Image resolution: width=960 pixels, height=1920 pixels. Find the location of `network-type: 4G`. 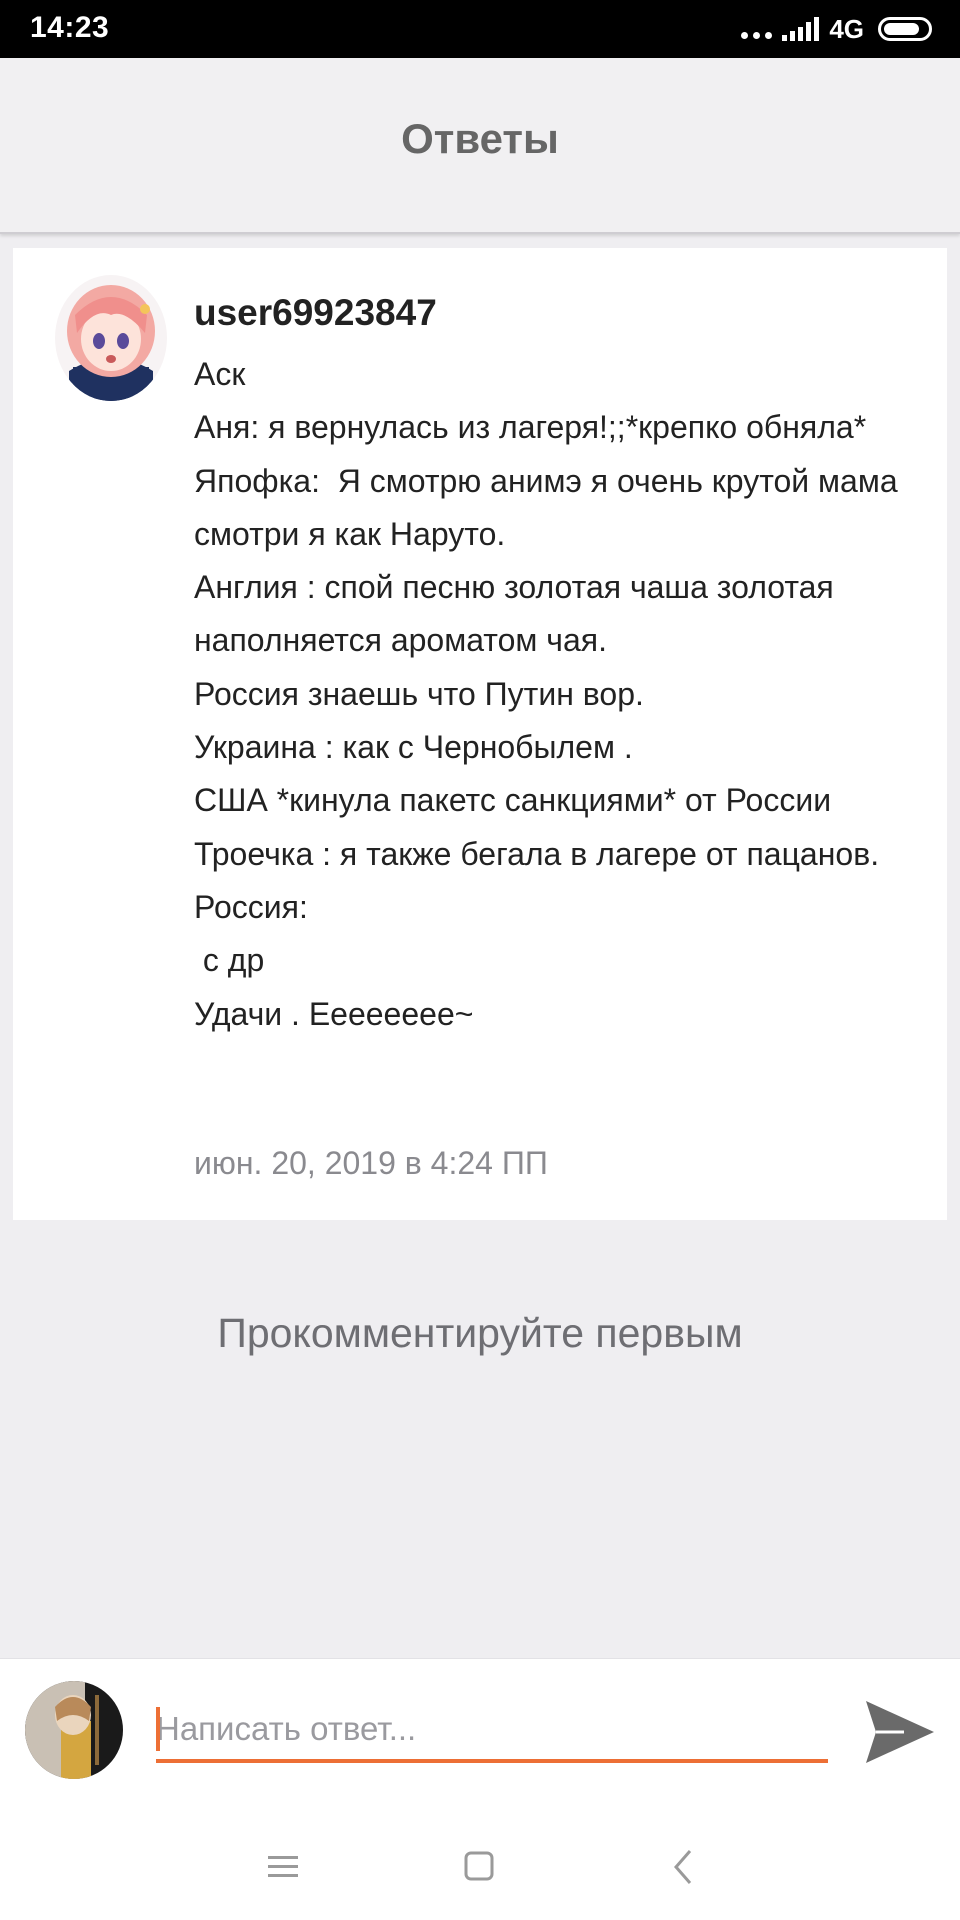

network-type: 4G is located at coordinates (846, 28).